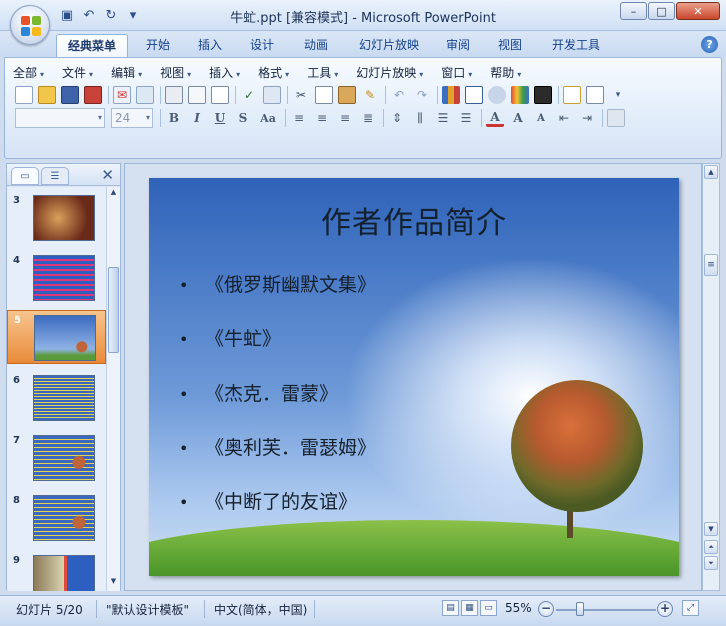 The image size is (726, 626). What do you see at coordinates (92, 45) in the screenshot?
I see `tab-classic-menu: 经典菜单` at bounding box center [92, 45].